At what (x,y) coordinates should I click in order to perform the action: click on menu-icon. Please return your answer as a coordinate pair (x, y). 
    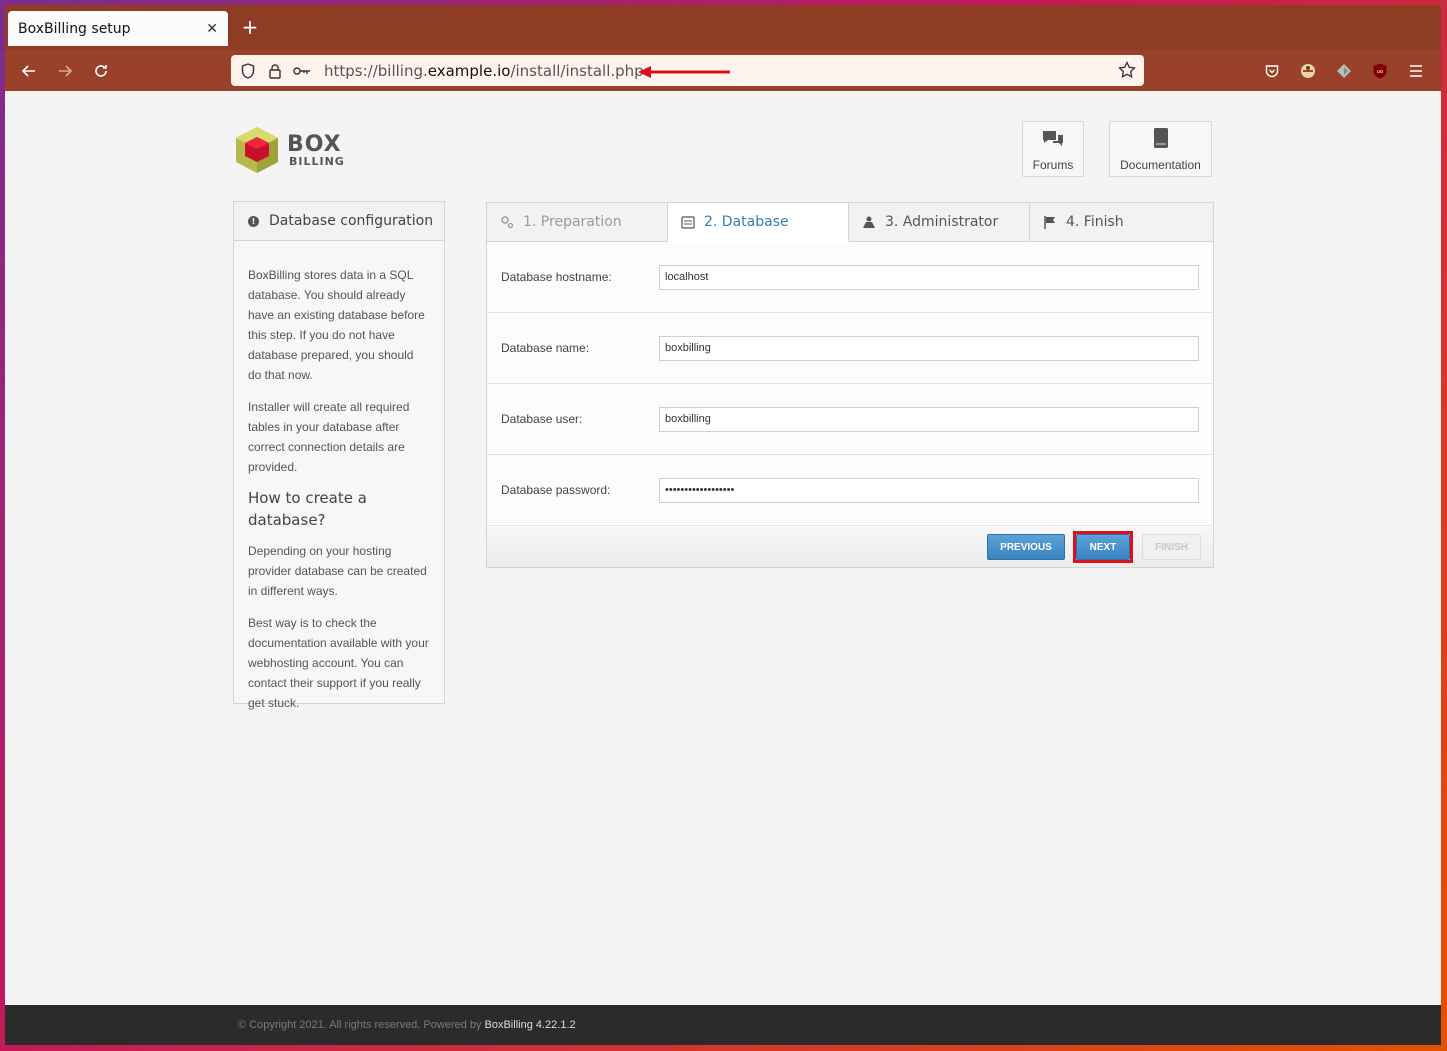
    Looking at the image, I should click on (1416, 71).